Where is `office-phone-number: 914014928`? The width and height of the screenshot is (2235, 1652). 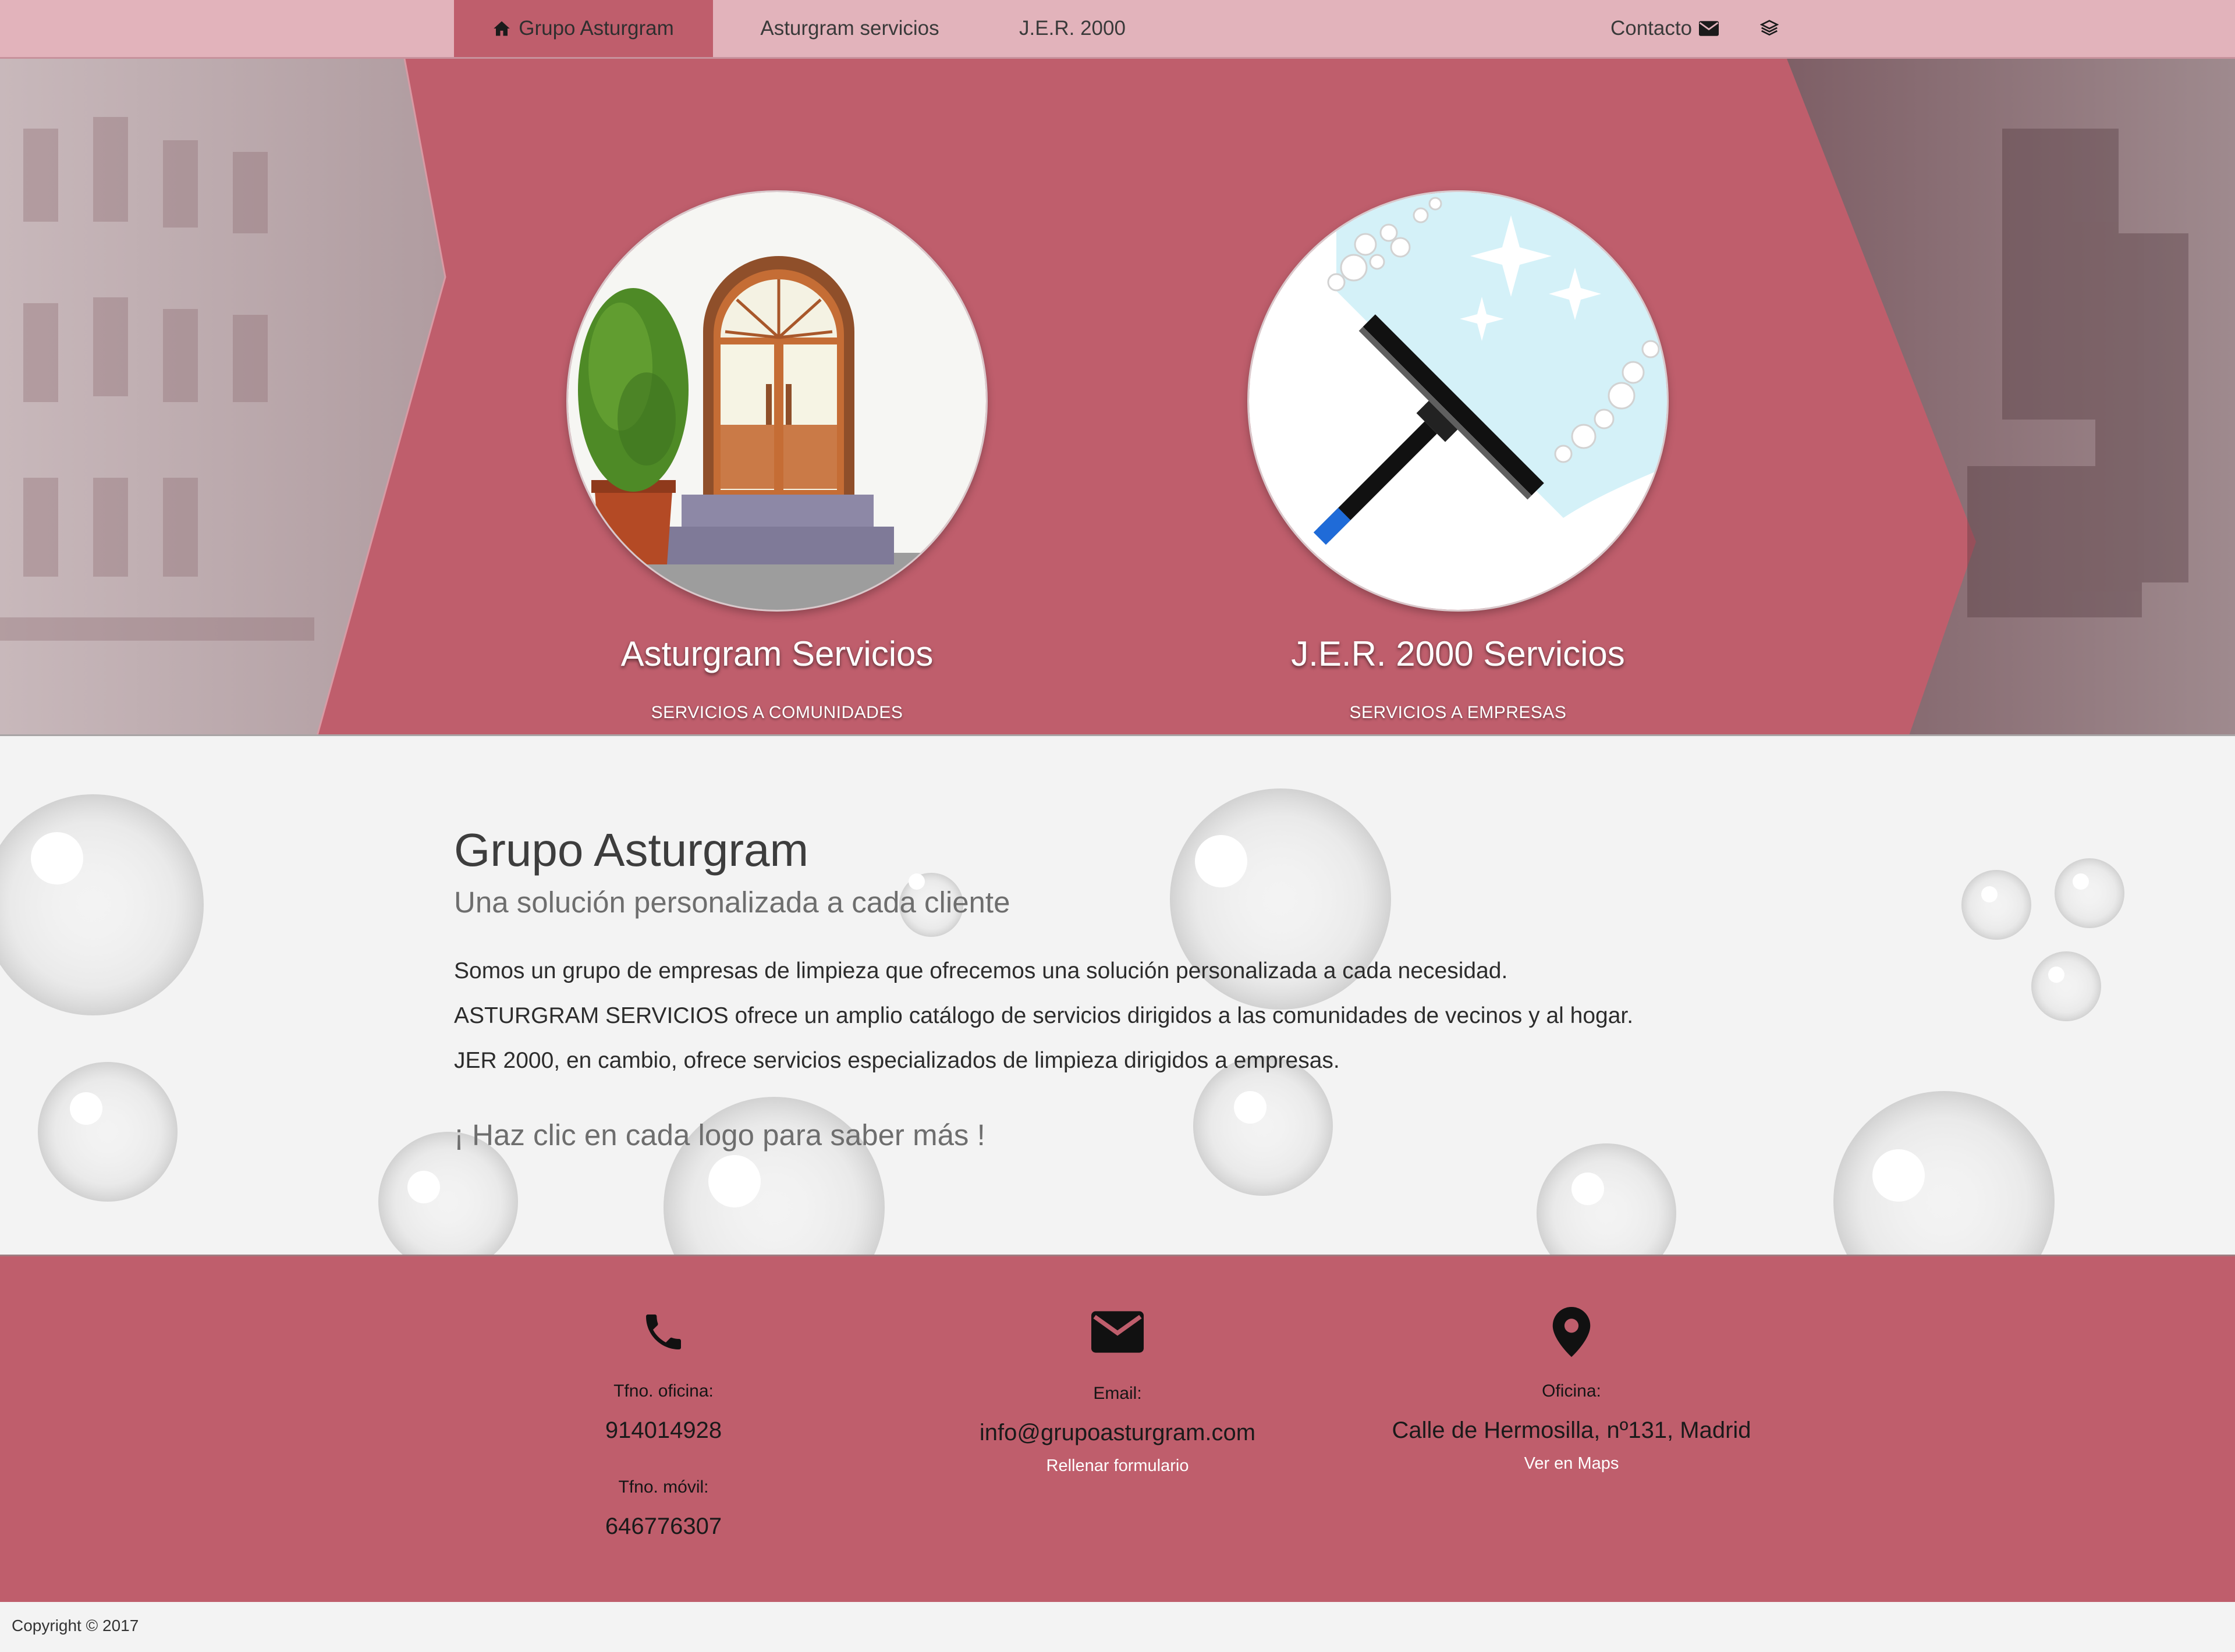
office-phone-number: 914014928 is located at coordinates (663, 1430).